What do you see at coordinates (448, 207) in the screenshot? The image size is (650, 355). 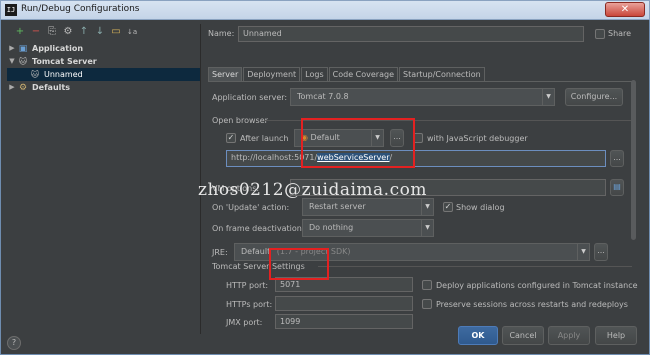 I see `show-dialog-checkbox: ✓` at bounding box center [448, 207].